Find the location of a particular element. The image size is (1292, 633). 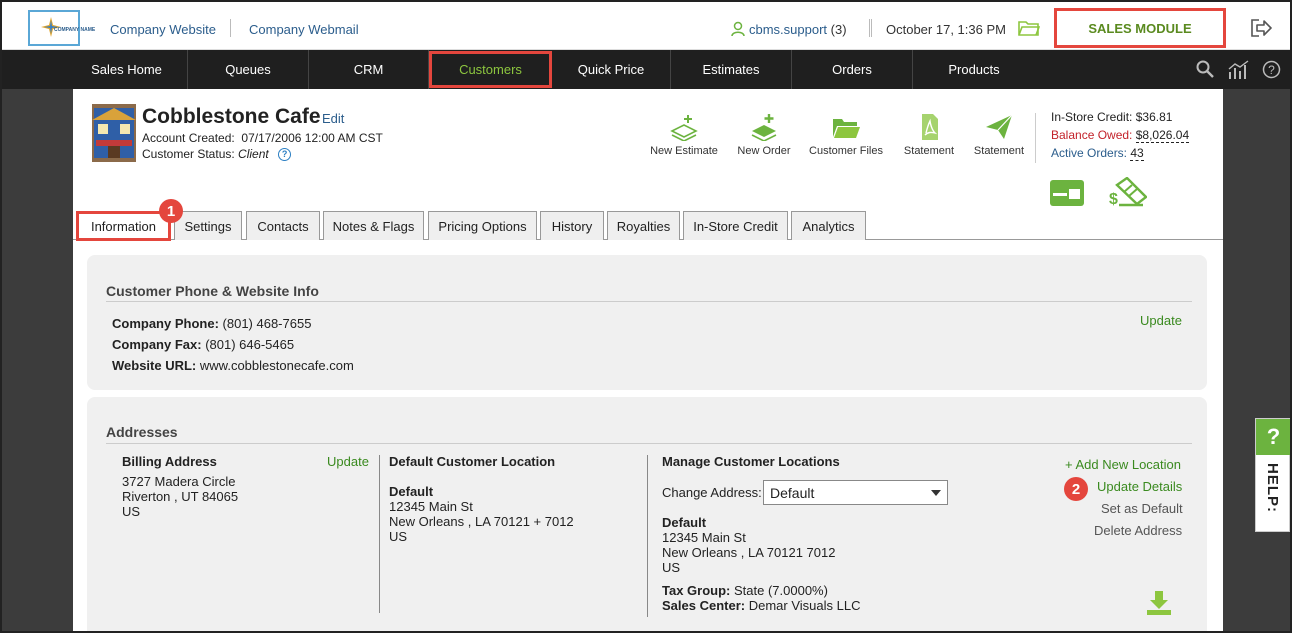

sales-center-label: Sales Center: is located at coordinates (704, 605).